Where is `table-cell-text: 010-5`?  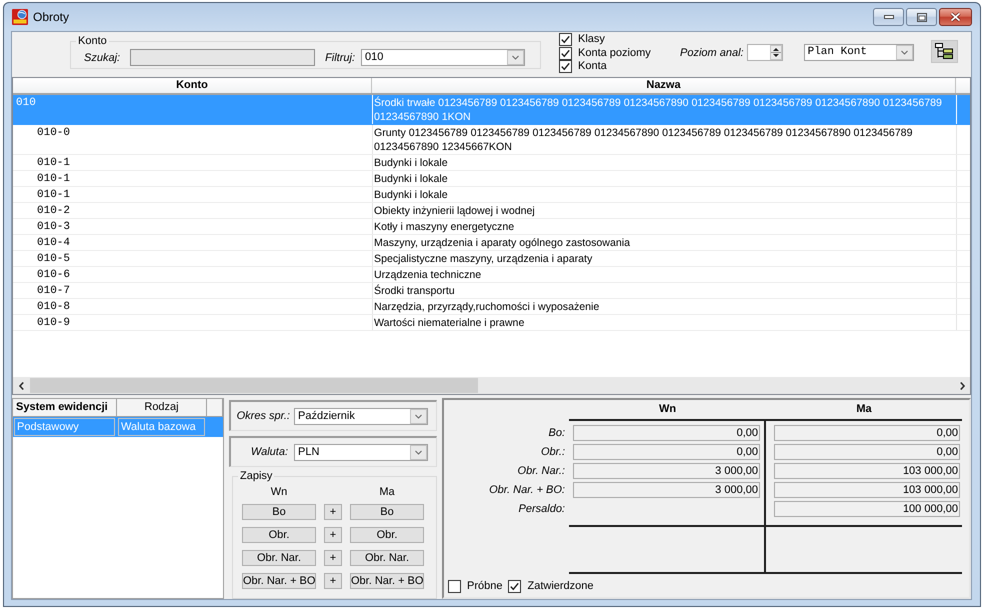 table-cell-text: 010-5 is located at coordinates (54, 259).